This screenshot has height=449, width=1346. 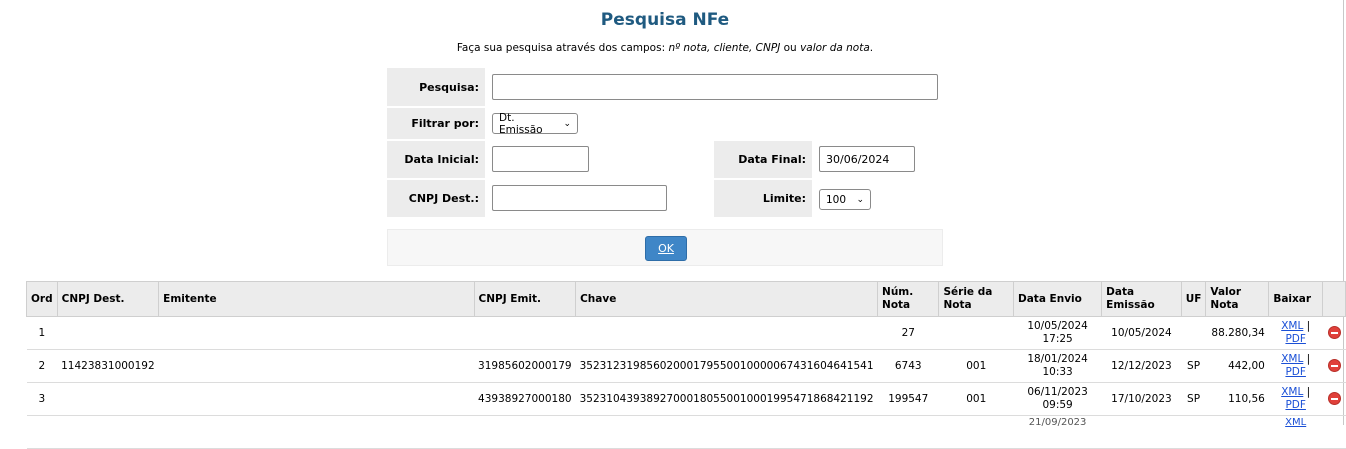 I want to click on col-data-envio: Data Envio, so click(x=1057, y=299).